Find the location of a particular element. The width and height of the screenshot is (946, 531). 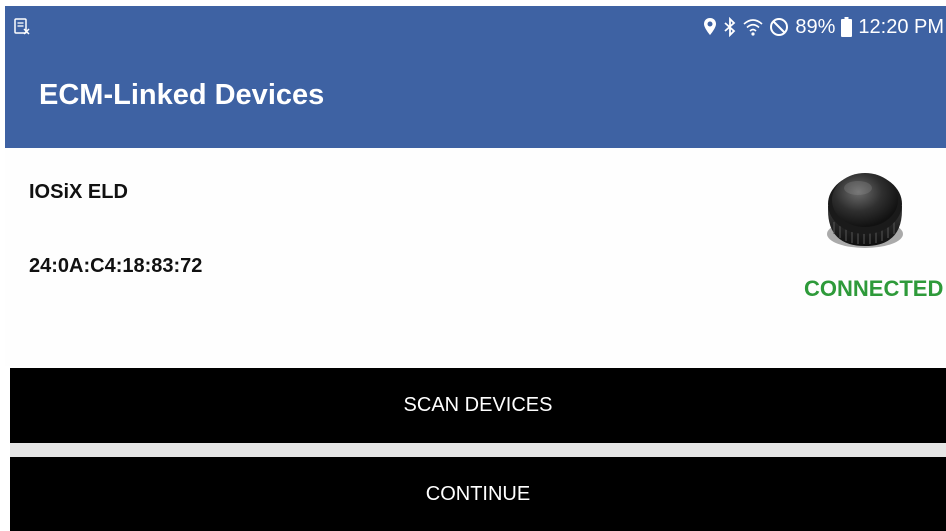

status-bar: 89% 12:20 PM is located at coordinates (475, 27).